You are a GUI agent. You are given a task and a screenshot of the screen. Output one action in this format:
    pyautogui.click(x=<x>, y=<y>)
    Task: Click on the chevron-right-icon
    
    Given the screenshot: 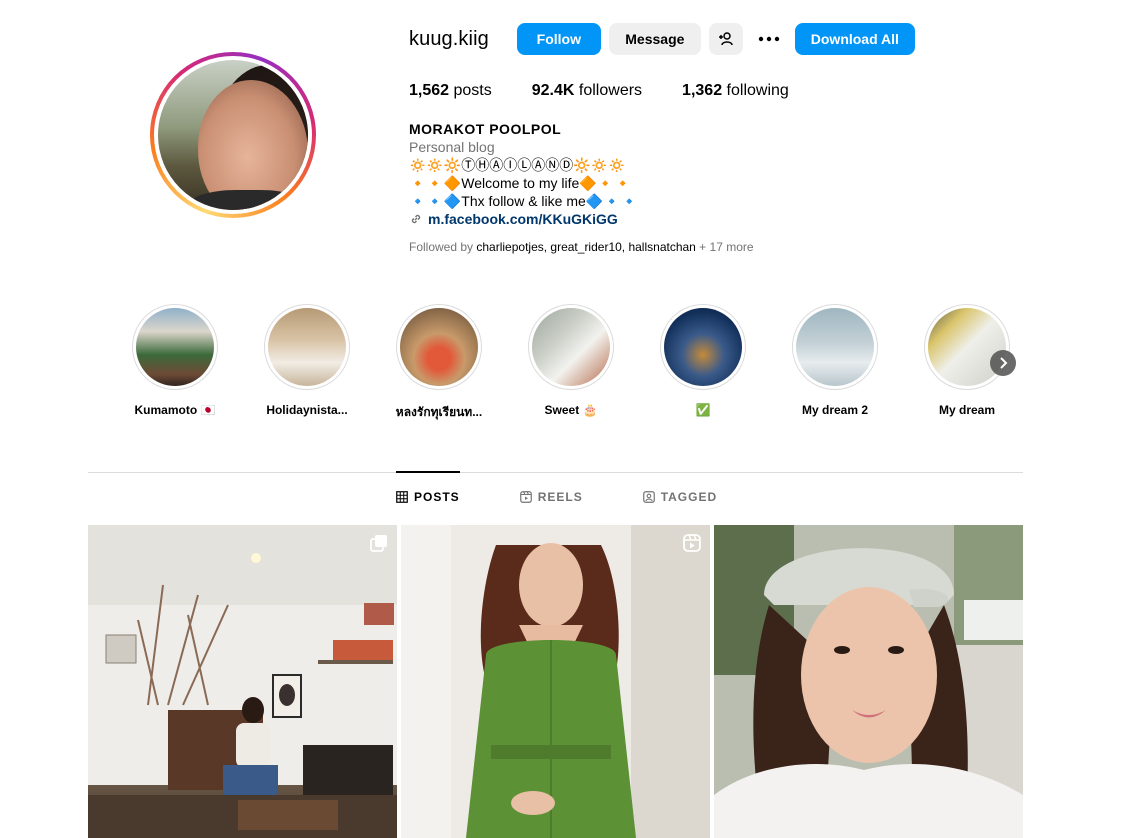 What is the action you would take?
    pyautogui.click(x=1004, y=363)
    